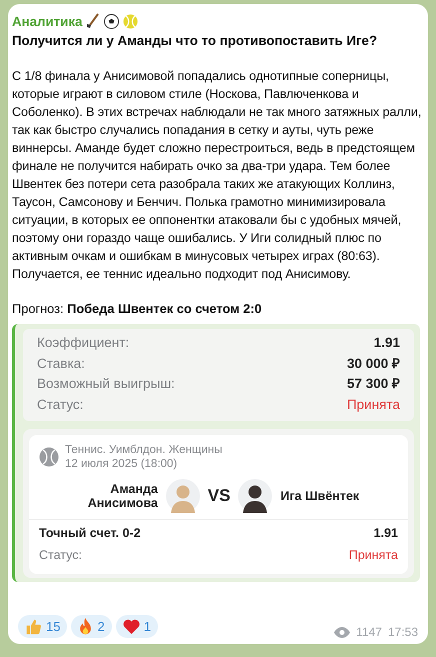 The height and width of the screenshot is (657, 436). I want to click on status-label: Статус:, so click(60, 555).